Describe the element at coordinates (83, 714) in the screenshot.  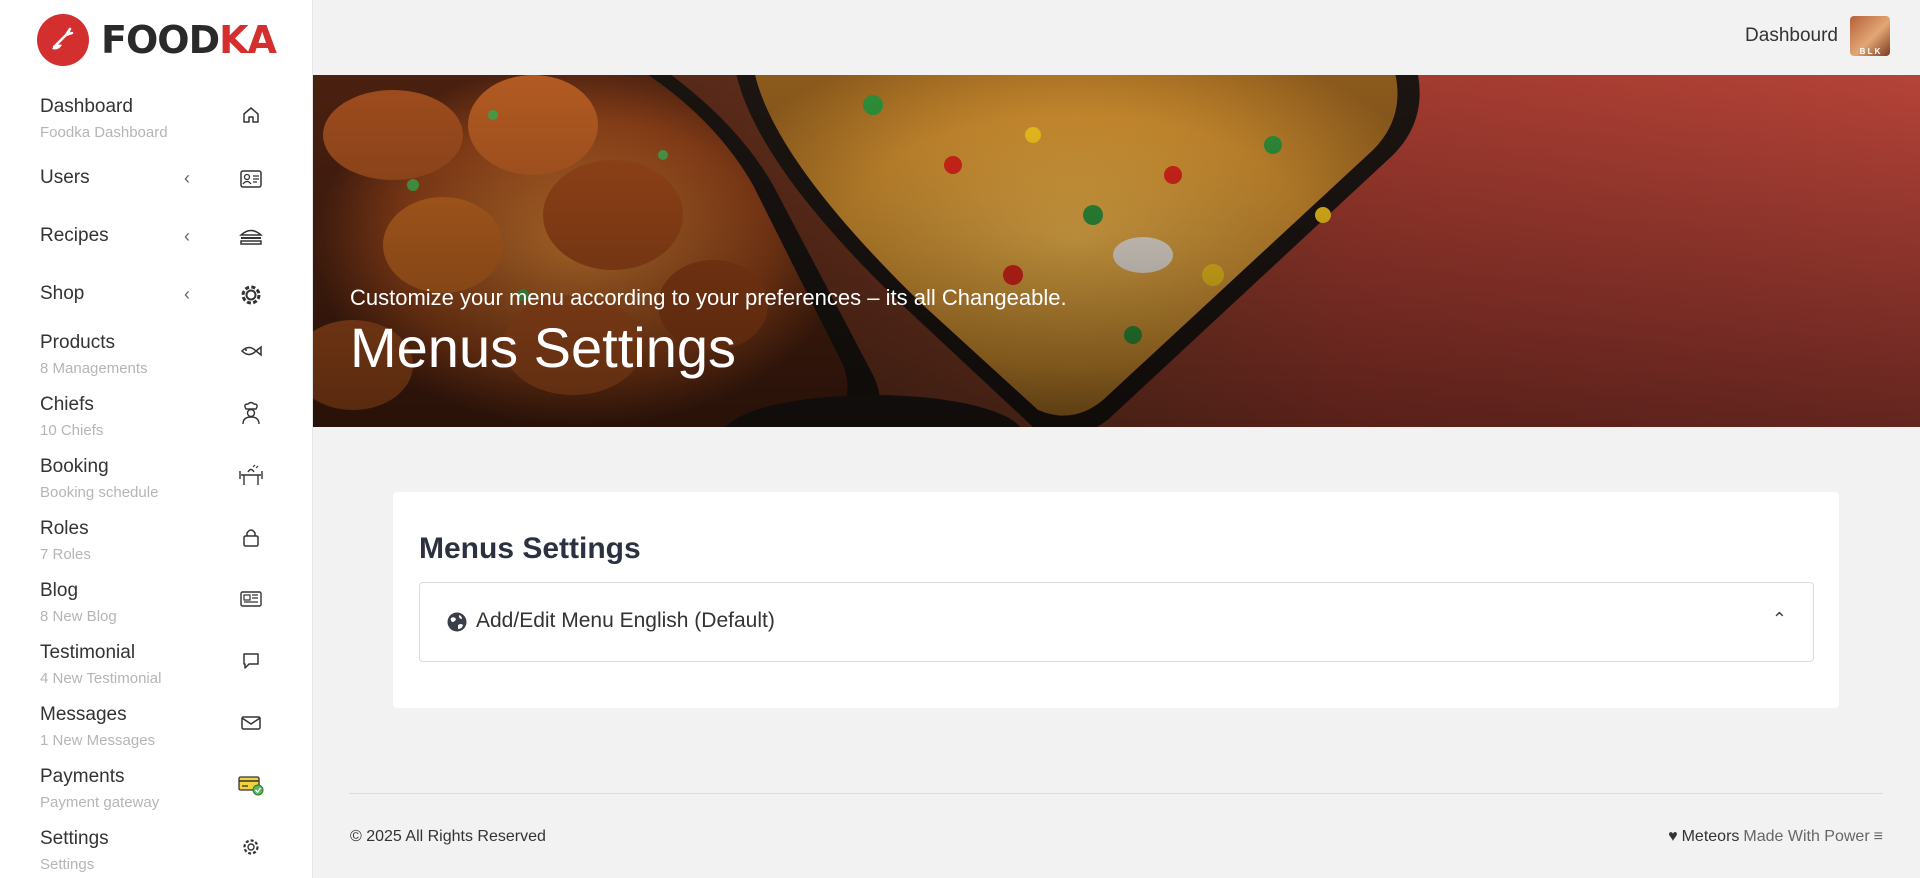
I see `sidebar-item-label: Messages` at that location.